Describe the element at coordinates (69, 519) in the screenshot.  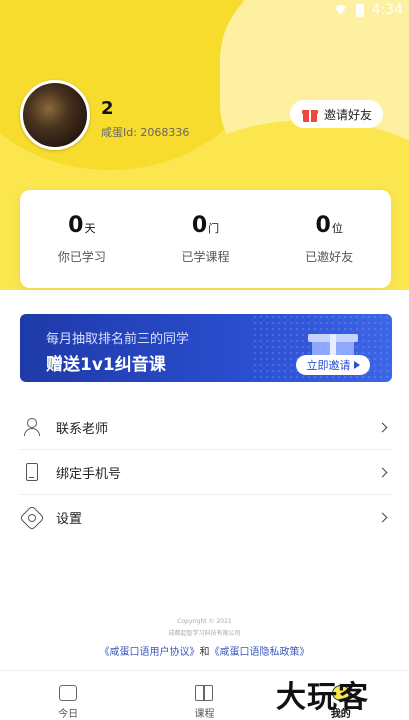
I see `menu-item-label: 设置` at that location.